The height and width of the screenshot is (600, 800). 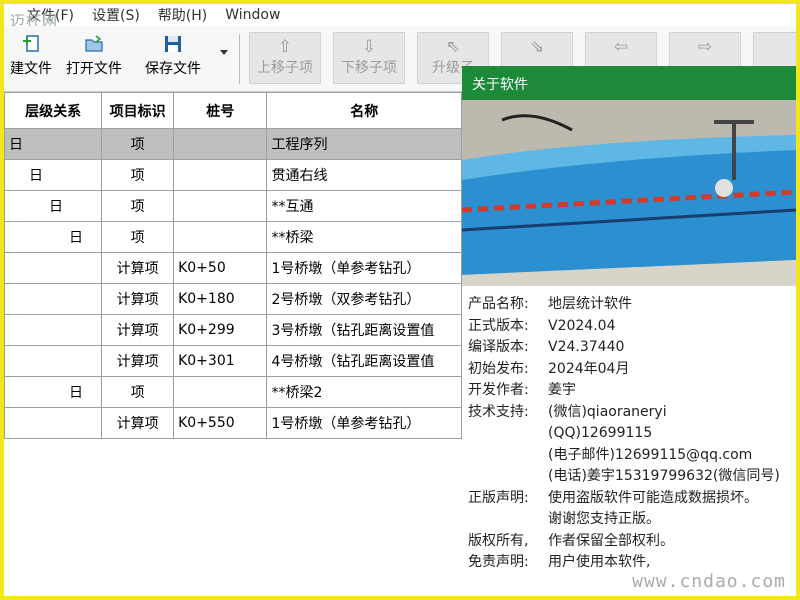 I want to click on arrow-right-icon: ⇨, so click(x=705, y=47).